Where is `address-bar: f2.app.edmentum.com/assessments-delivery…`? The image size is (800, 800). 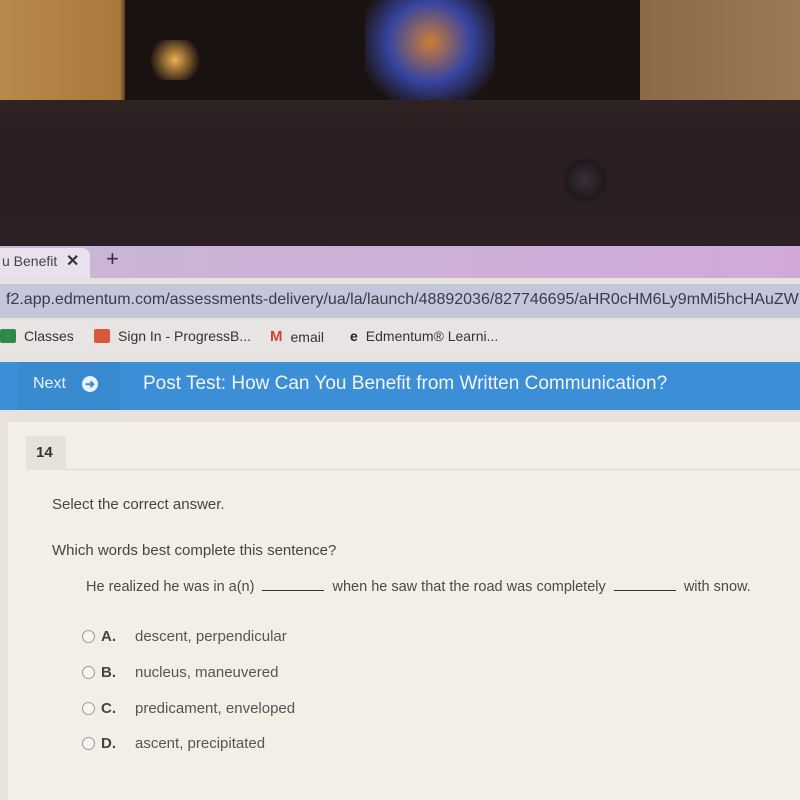 address-bar: f2.app.edmentum.com/assessments-delivery… is located at coordinates (400, 301).